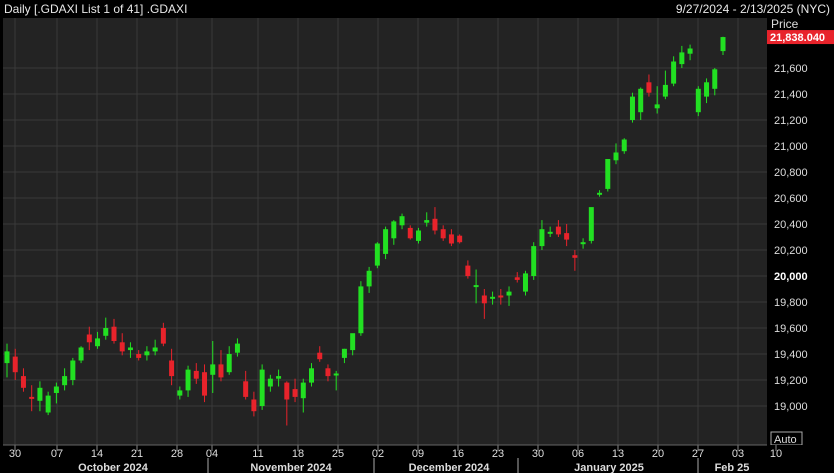 The image size is (834, 473). I want to click on last-price-label: 21,838.040, so click(797, 38).